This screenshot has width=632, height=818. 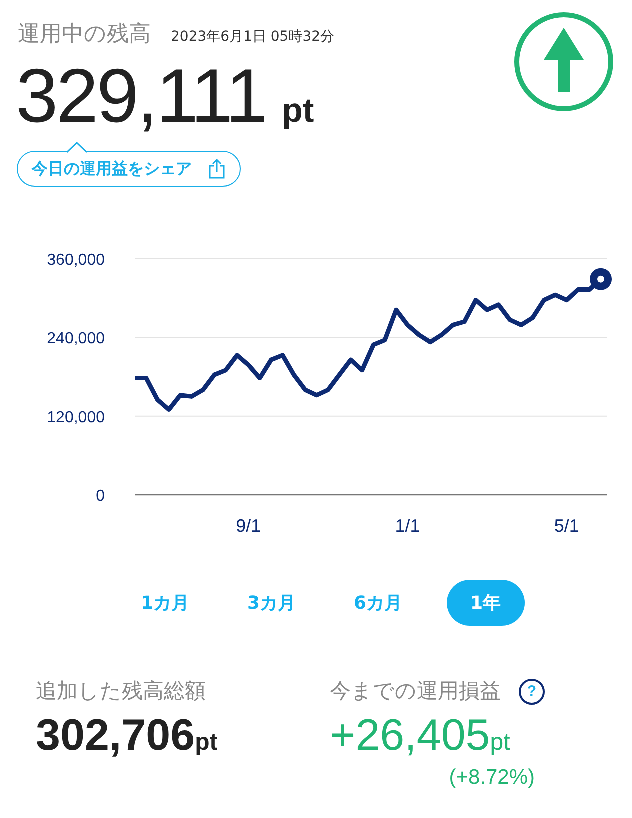 What do you see at coordinates (76, 339) in the screenshot?
I see `y-axis-label: 240,000` at bounding box center [76, 339].